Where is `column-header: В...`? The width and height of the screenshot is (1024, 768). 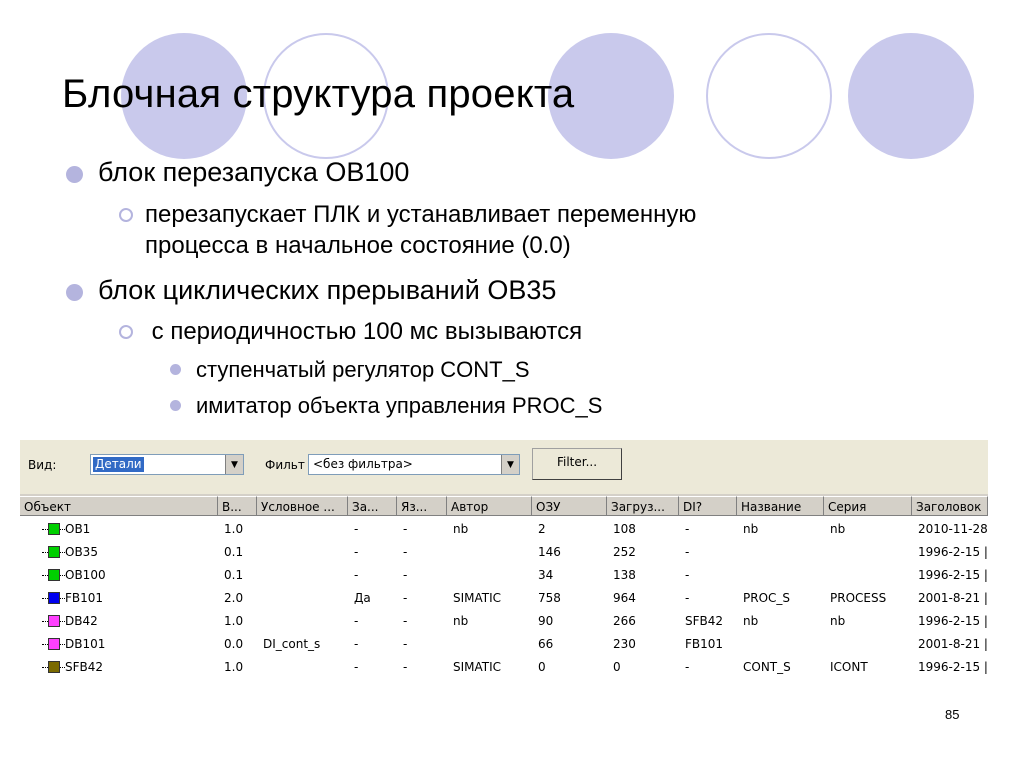 column-header: В... is located at coordinates (237, 506).